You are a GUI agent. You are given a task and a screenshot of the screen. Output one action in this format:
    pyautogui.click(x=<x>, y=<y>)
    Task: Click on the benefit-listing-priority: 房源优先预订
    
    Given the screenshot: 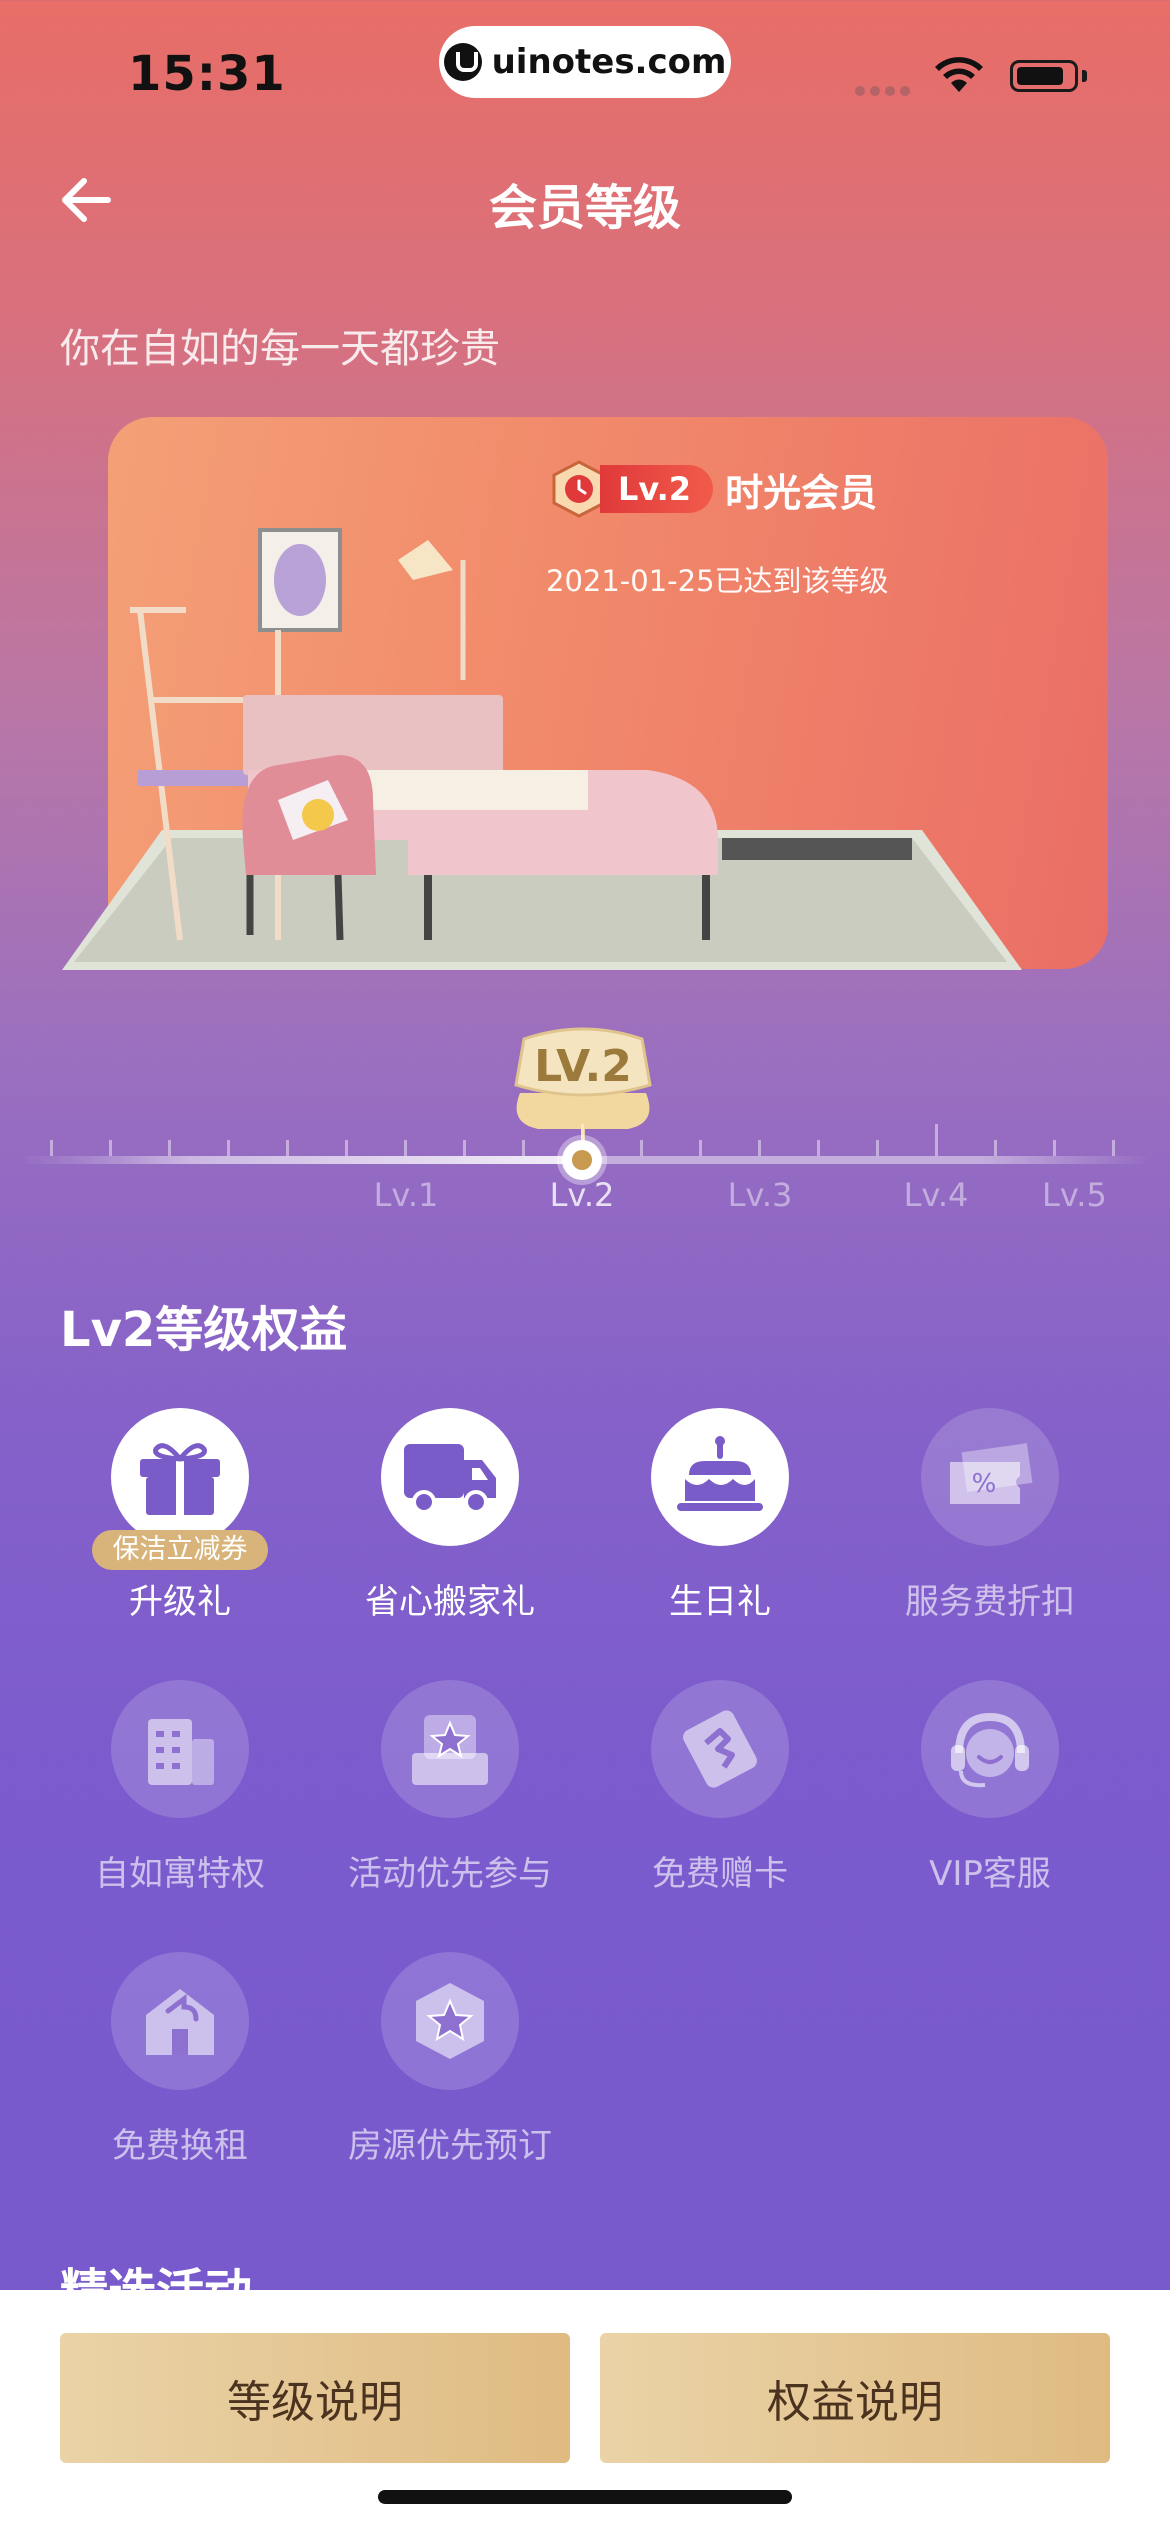 What is the action you would take?
    pyautogui.click(x=450, y=2059)
    